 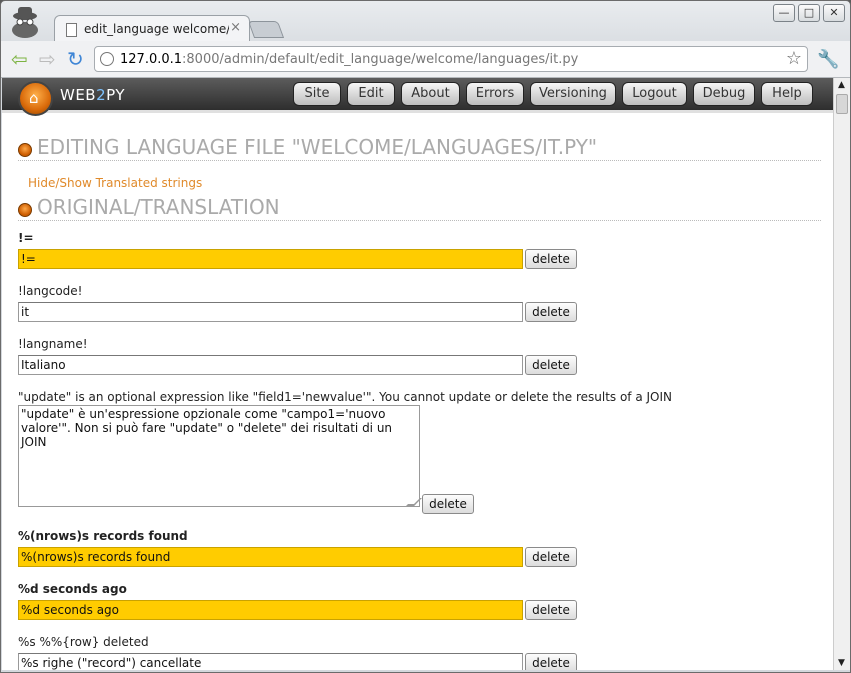 I want to click on original-string-label: %s %%{row} deleted, so click(x=83, y=642).